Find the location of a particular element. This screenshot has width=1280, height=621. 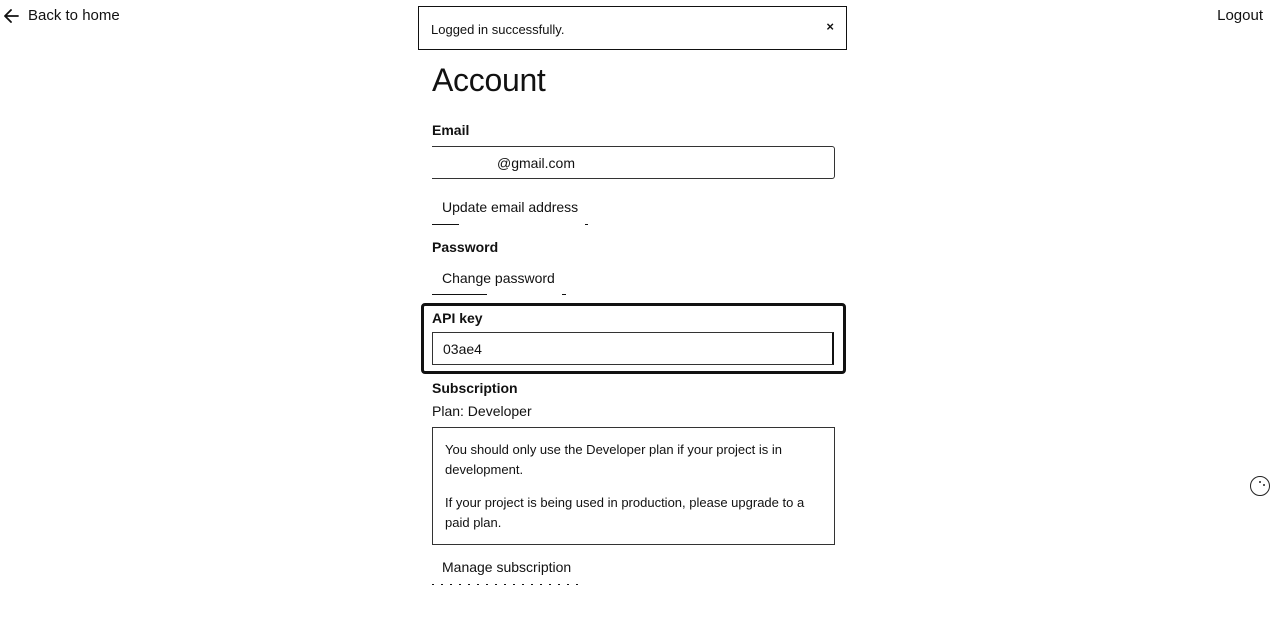

update-email-button: Update email address is located at coordinates (505, 207).